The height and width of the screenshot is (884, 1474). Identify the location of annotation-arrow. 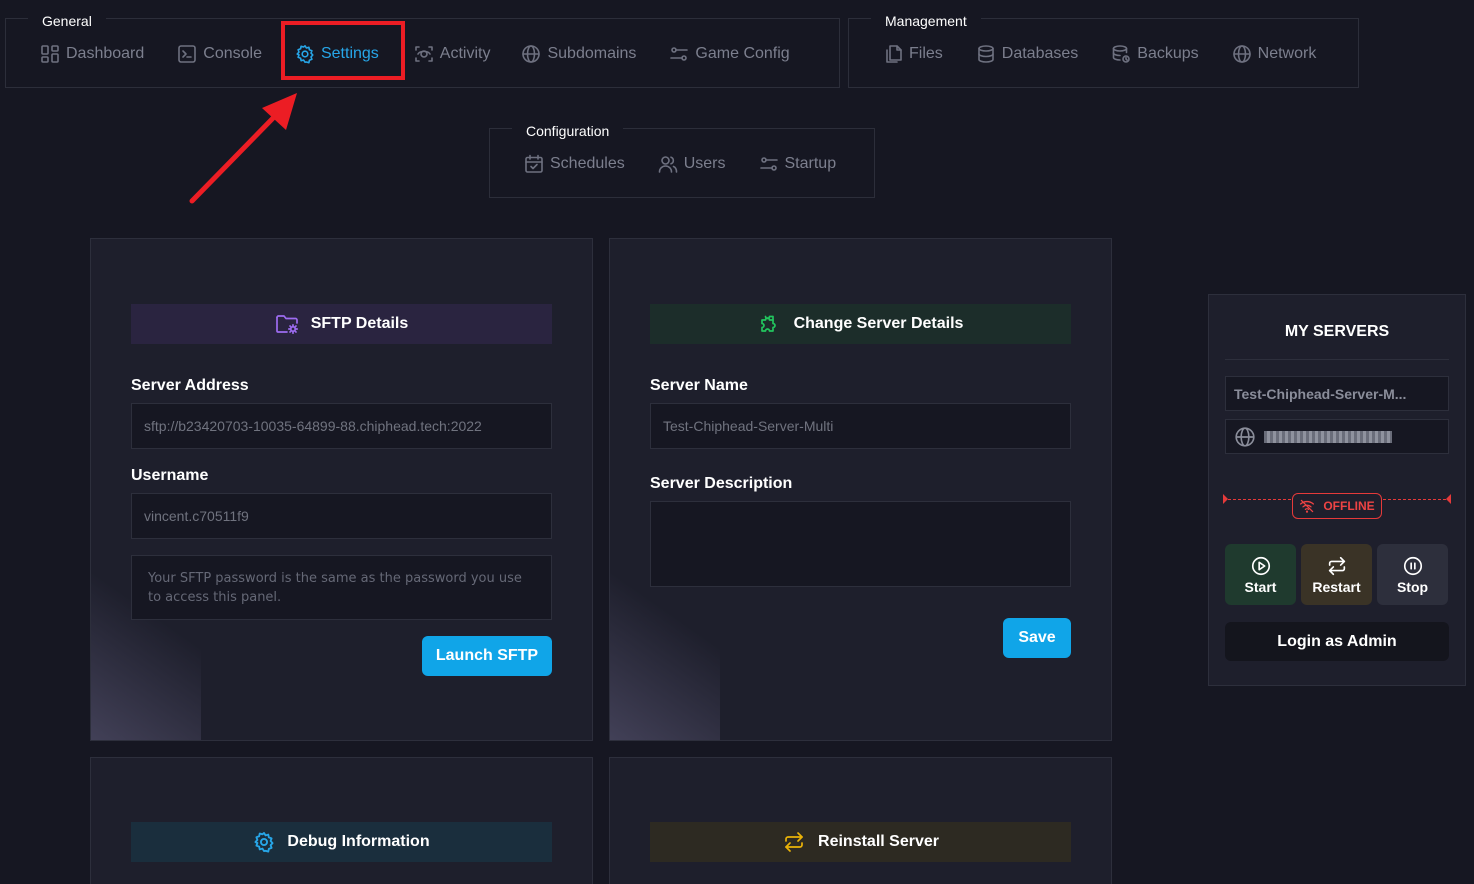
(243, 148).